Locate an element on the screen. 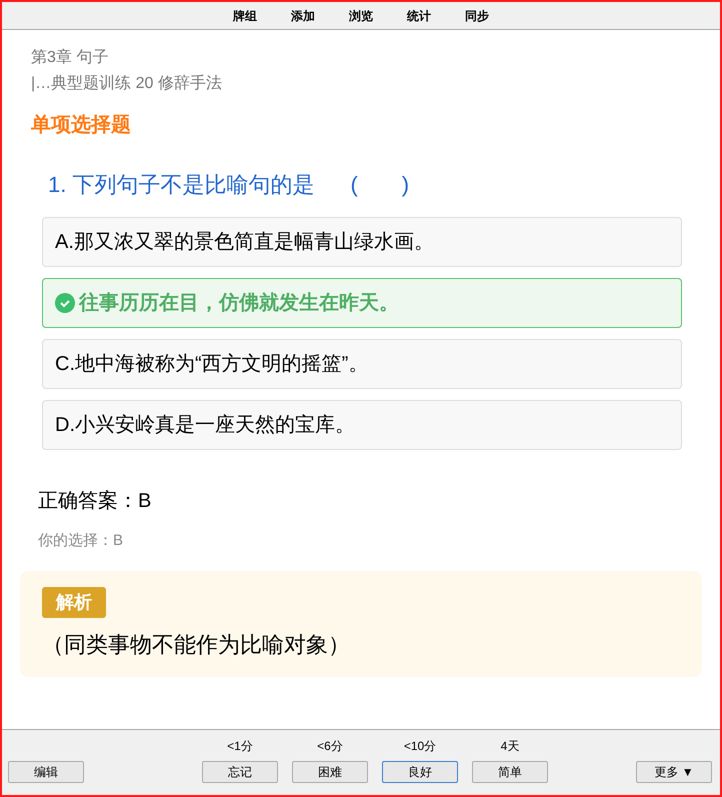 The width and height of the screenshot is (722, 797). interval-label: <6分 is located at coordinates (330, 746).